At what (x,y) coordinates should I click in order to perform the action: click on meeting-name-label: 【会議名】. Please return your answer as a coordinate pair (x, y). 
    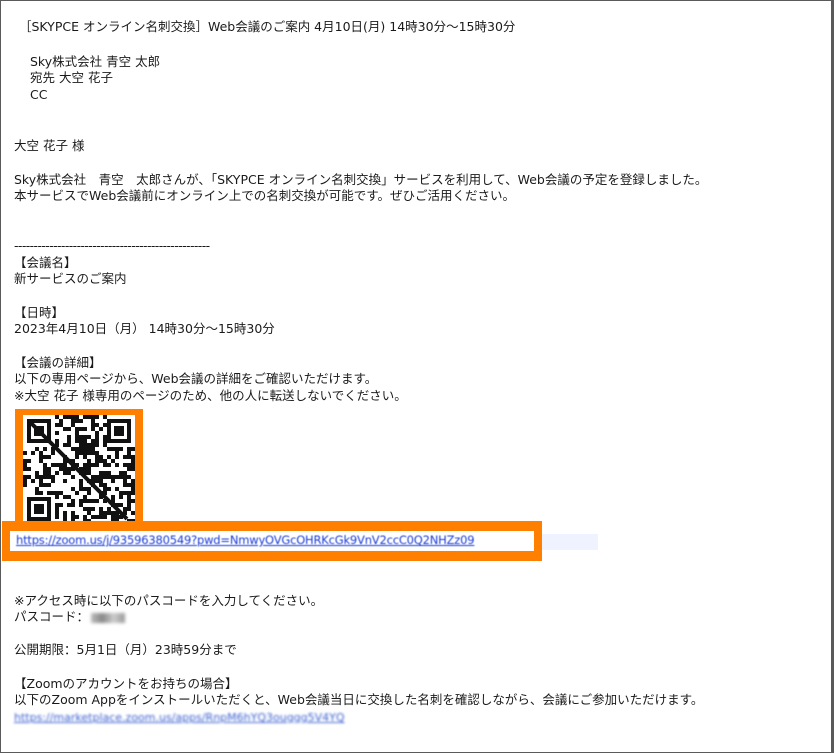
    Looking at the image, I should click on (45, 262).